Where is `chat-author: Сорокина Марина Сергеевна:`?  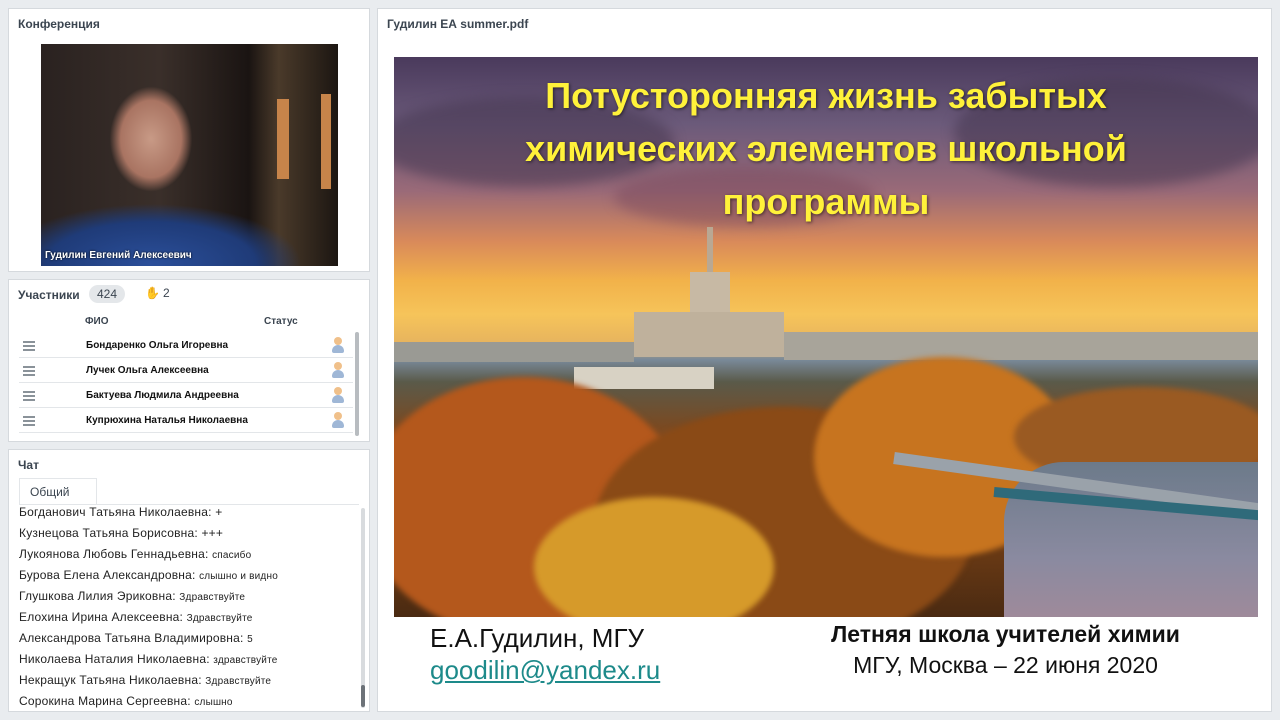 chat-author: Сорокина Марина Сергеевна: is located at coordinates (105, 701).